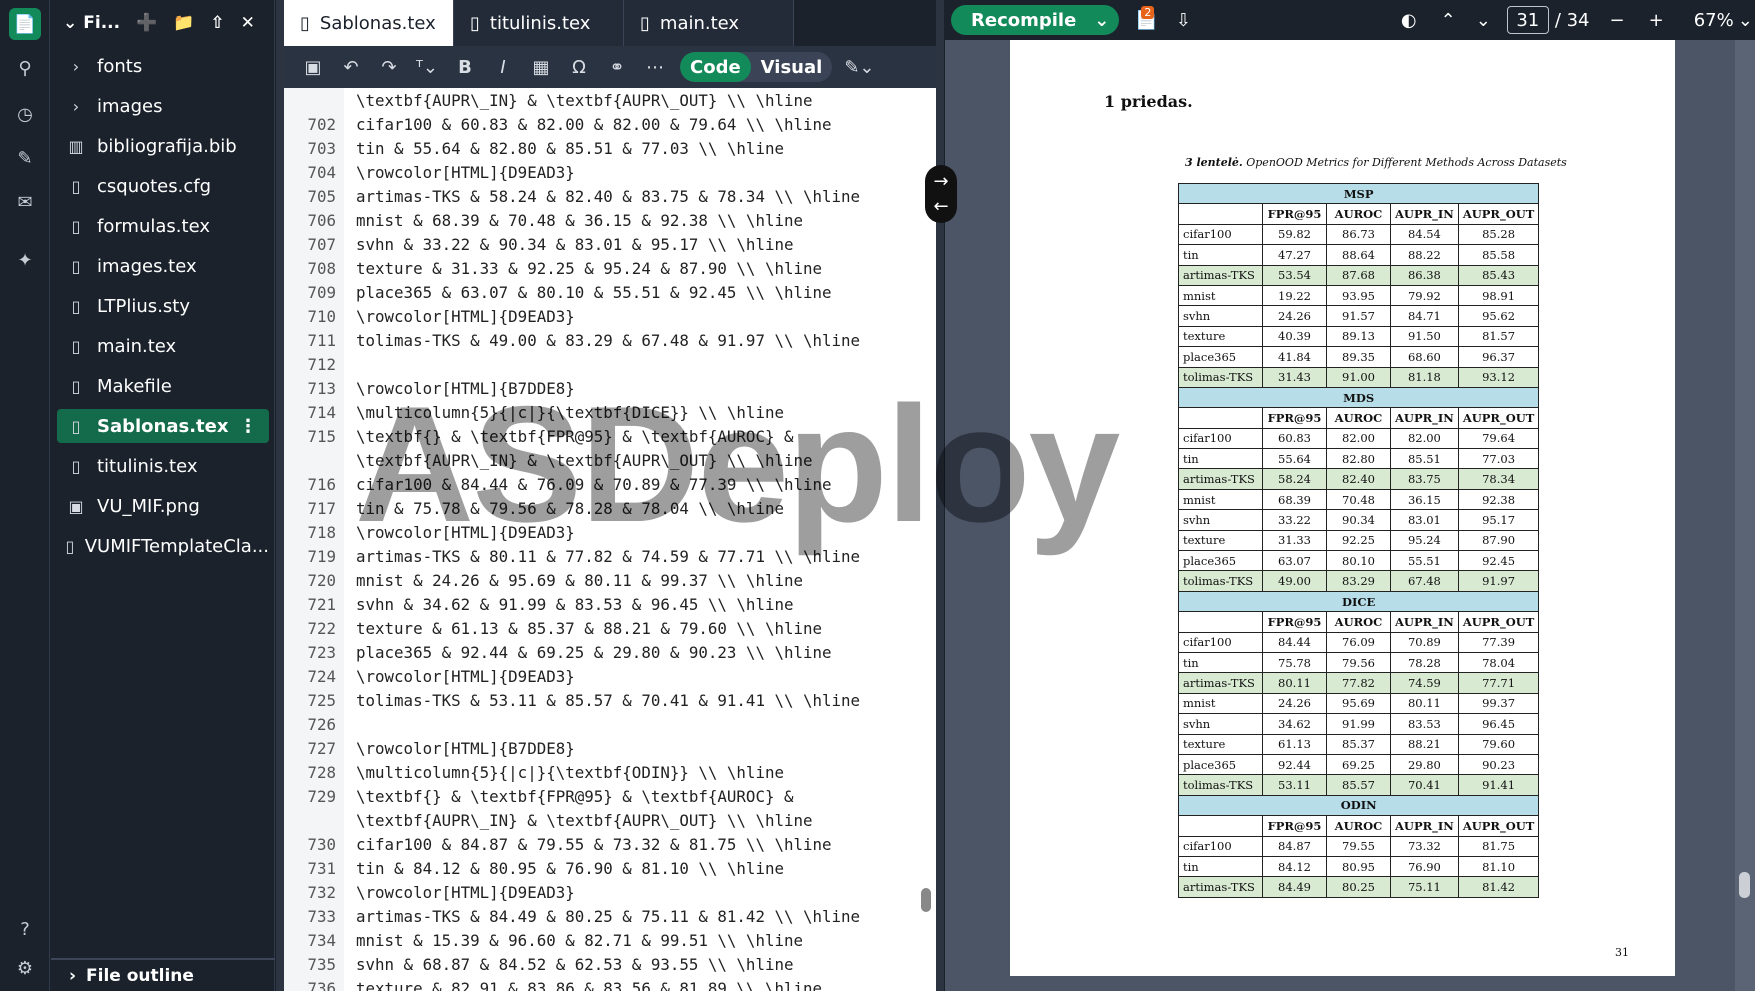 Image resolution: width=1755 pixels, height=991 pixels. I want to click on metric-cell: 60.83, so click(1294, 438).